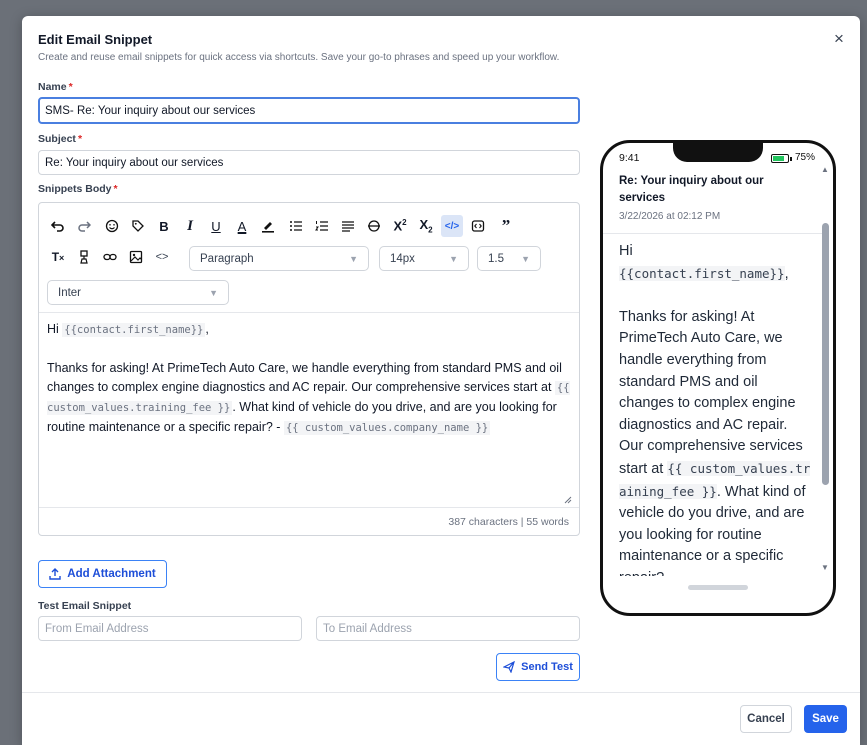 The height and width of the screenshot is (745, 867). Describe the element at coordinates (509, 258) in the screenshot. I see `line-height-select: 1.5 ▼` at that location.